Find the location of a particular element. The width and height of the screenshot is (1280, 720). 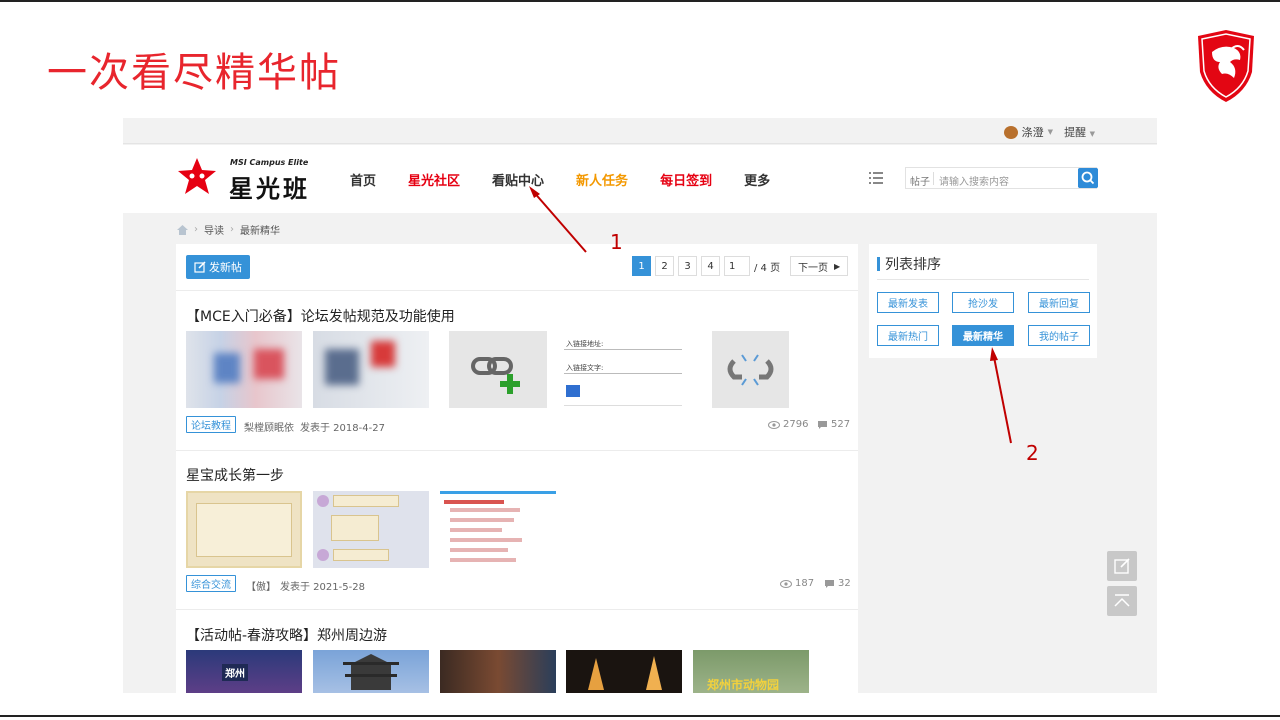

annotation-arrows is located at coordinates (770, 315).